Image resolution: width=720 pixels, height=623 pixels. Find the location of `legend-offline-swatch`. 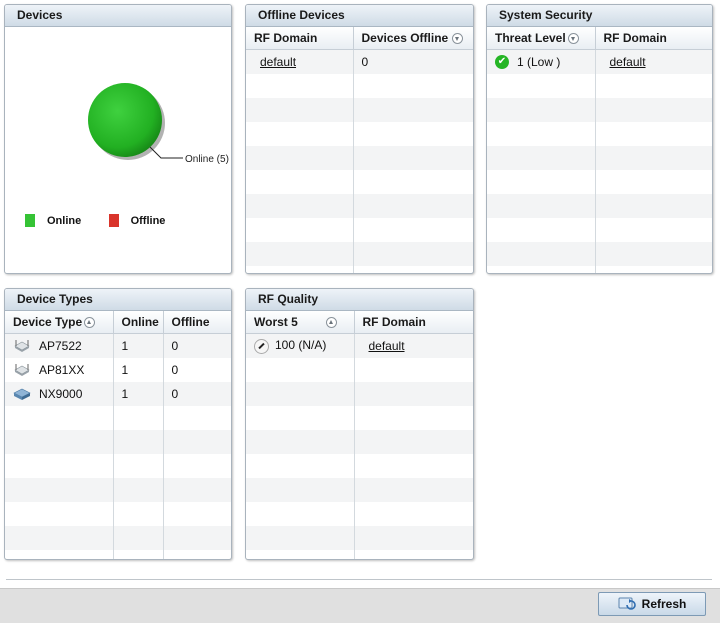

legend-offline-swatch is located at coordinates (113, 221).